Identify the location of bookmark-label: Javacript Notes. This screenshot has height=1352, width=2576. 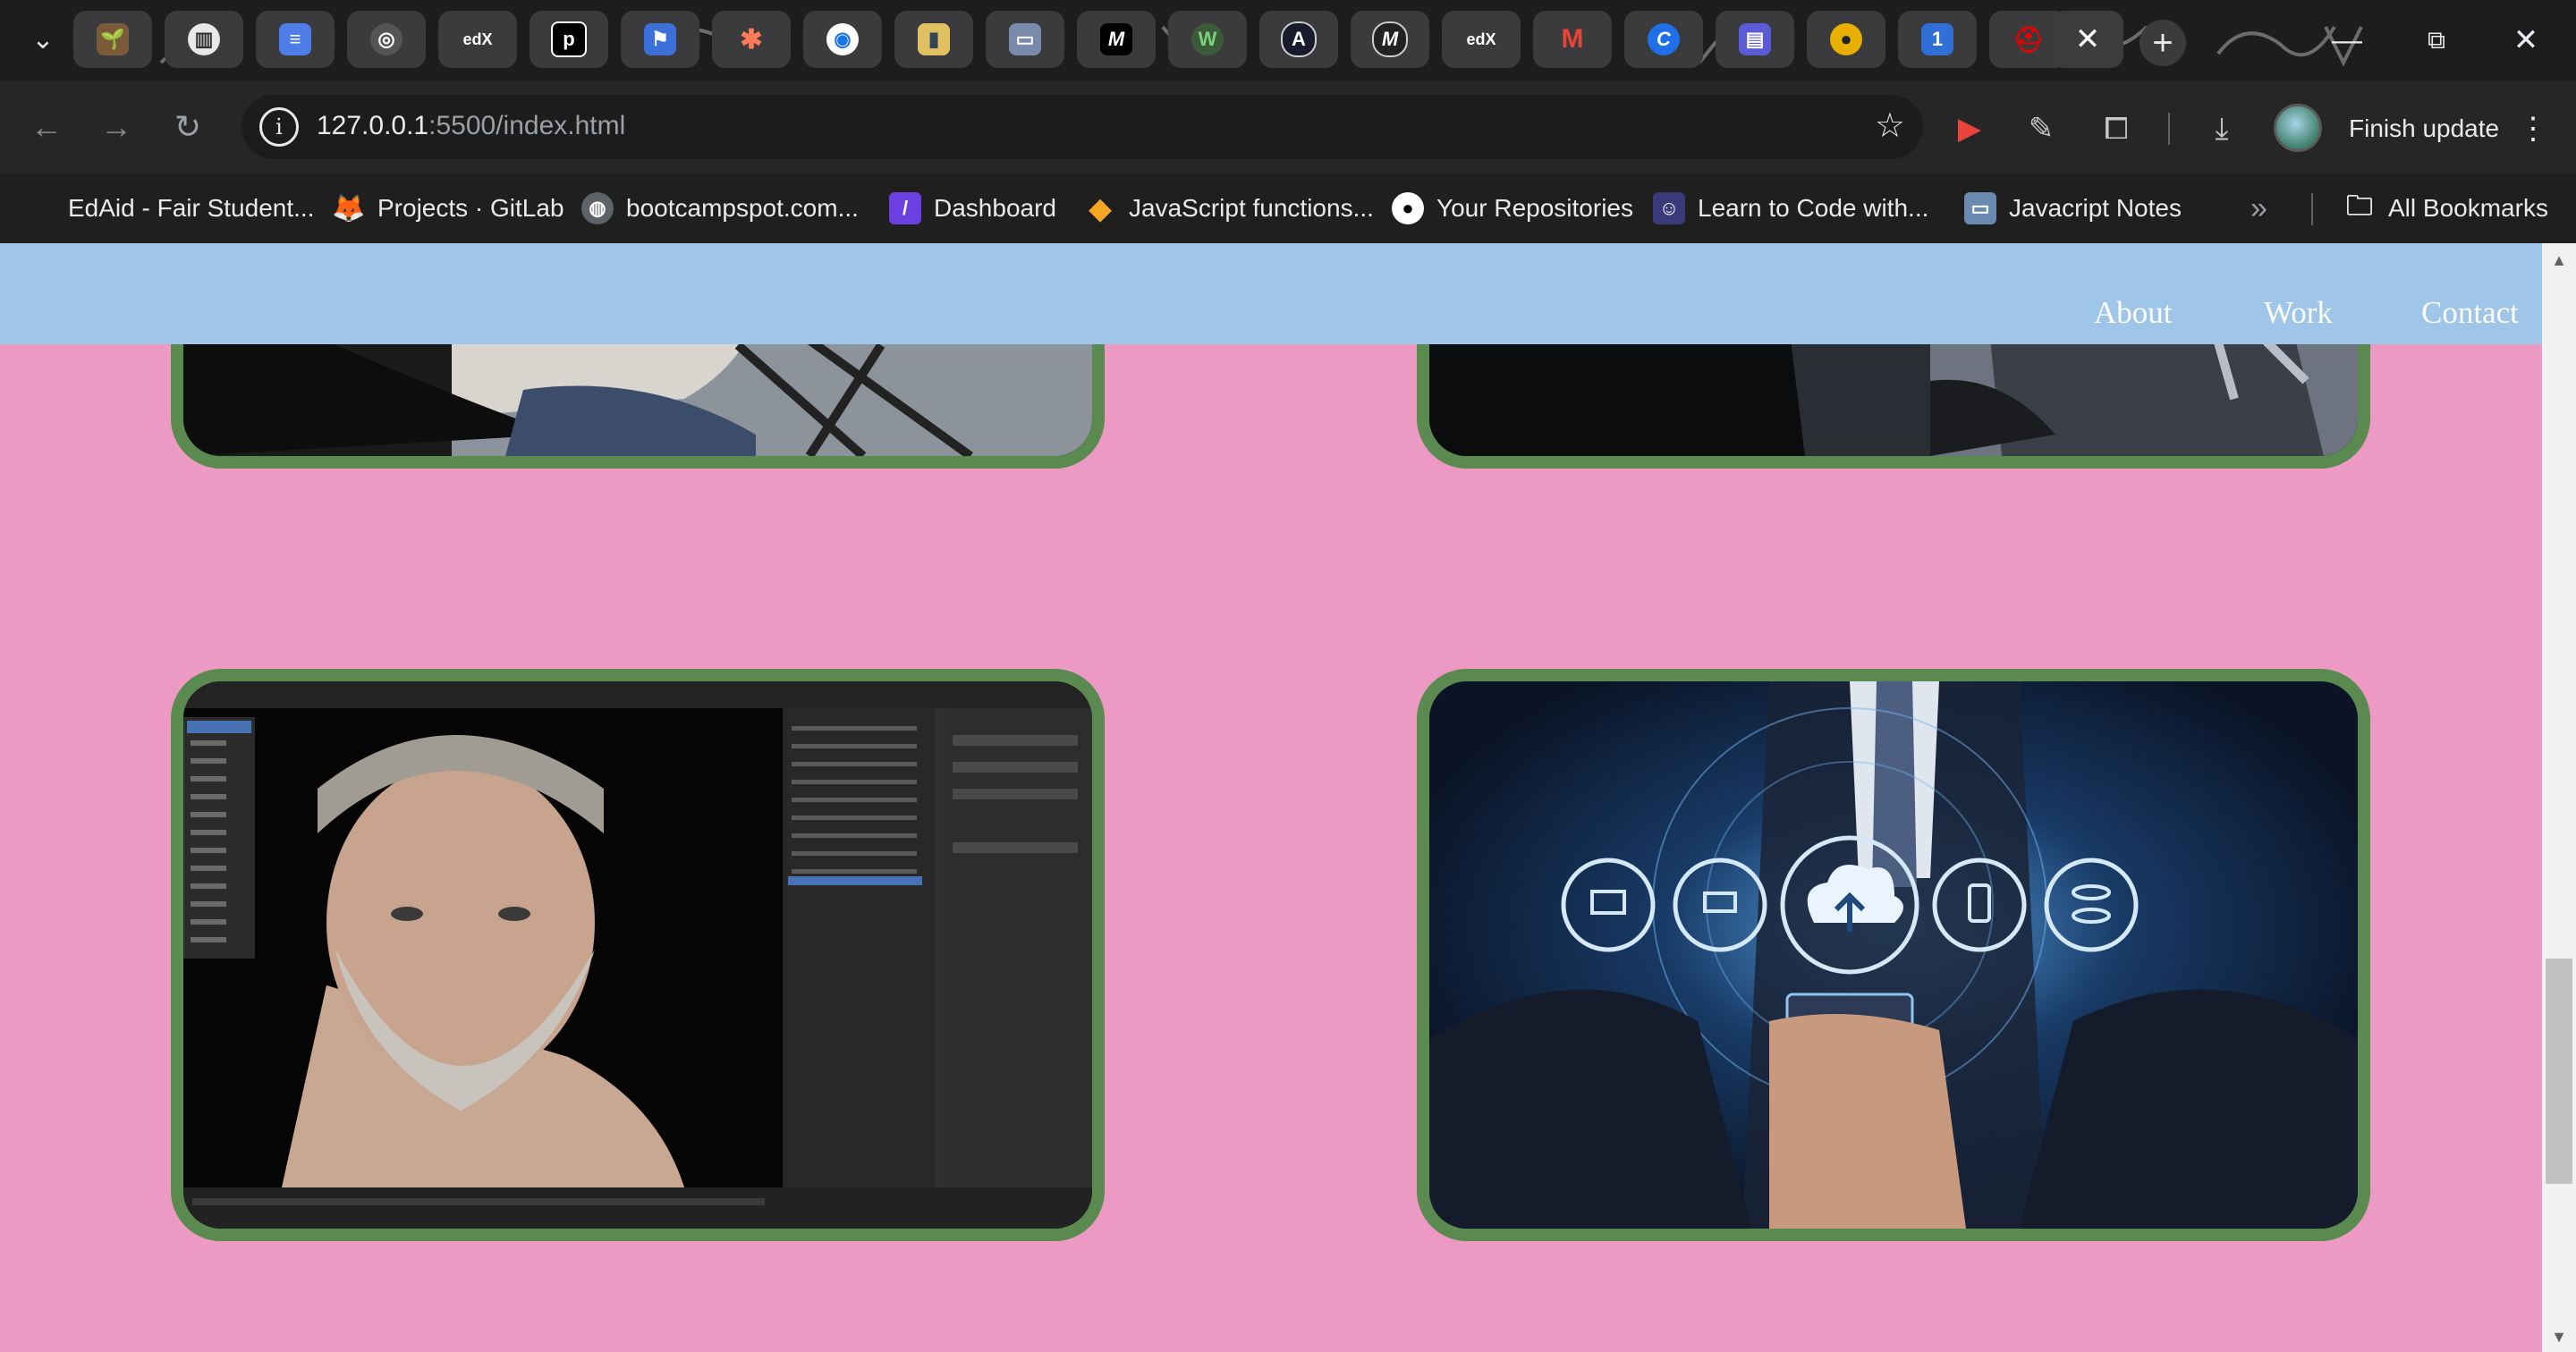
(2095, 208).